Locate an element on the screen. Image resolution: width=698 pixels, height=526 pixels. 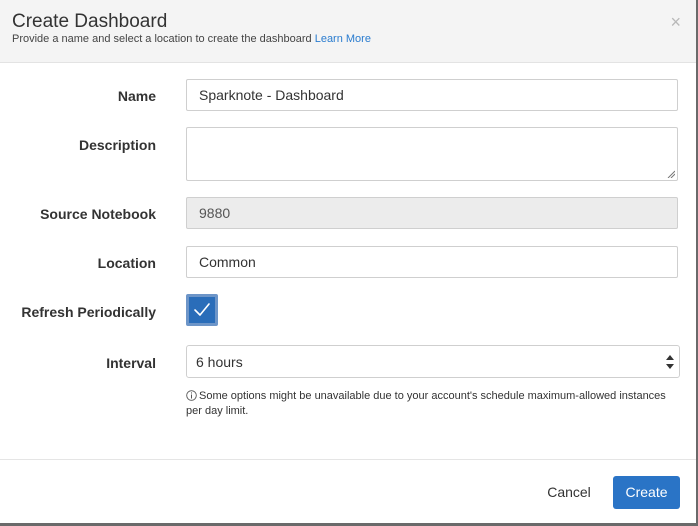
select-arrows-icon is located at coordinates (670, 362).